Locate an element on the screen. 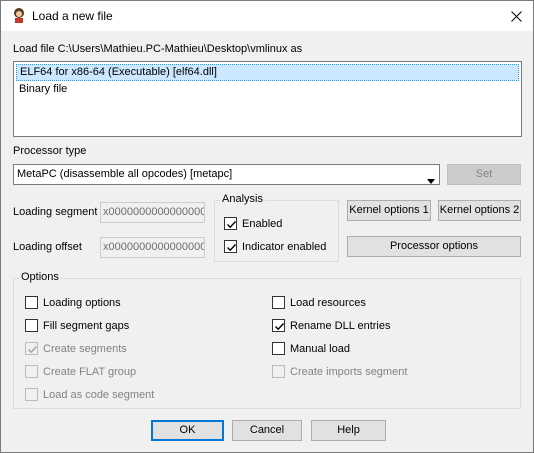 The height and width of the screenshot is (453, 534). processor-type-label: Processor type is located at coordinates (50, 151).